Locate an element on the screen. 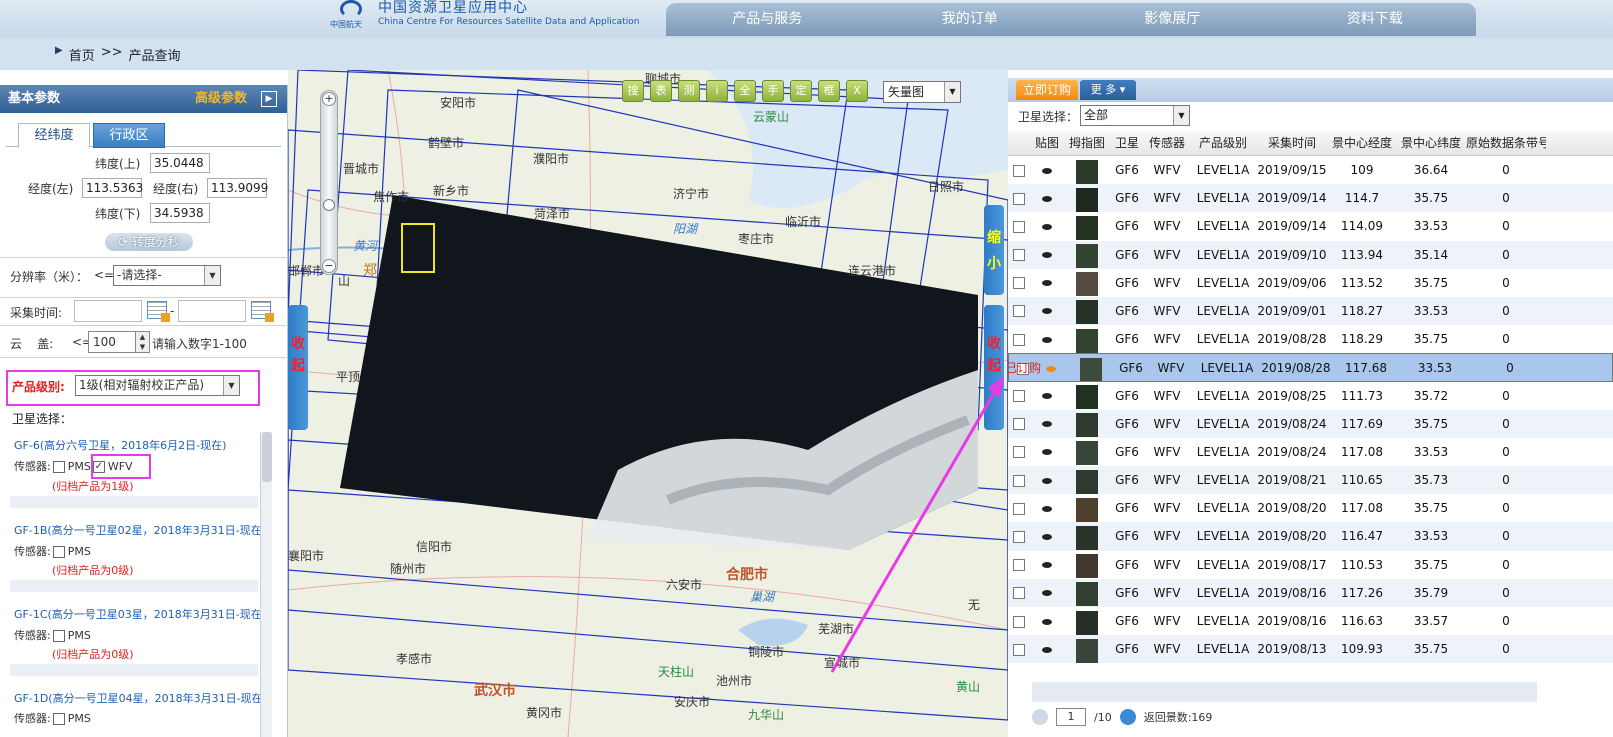 The height and width of the screenshot is (737, 1613). clear-icon: X is located at coordinates (857, 91).